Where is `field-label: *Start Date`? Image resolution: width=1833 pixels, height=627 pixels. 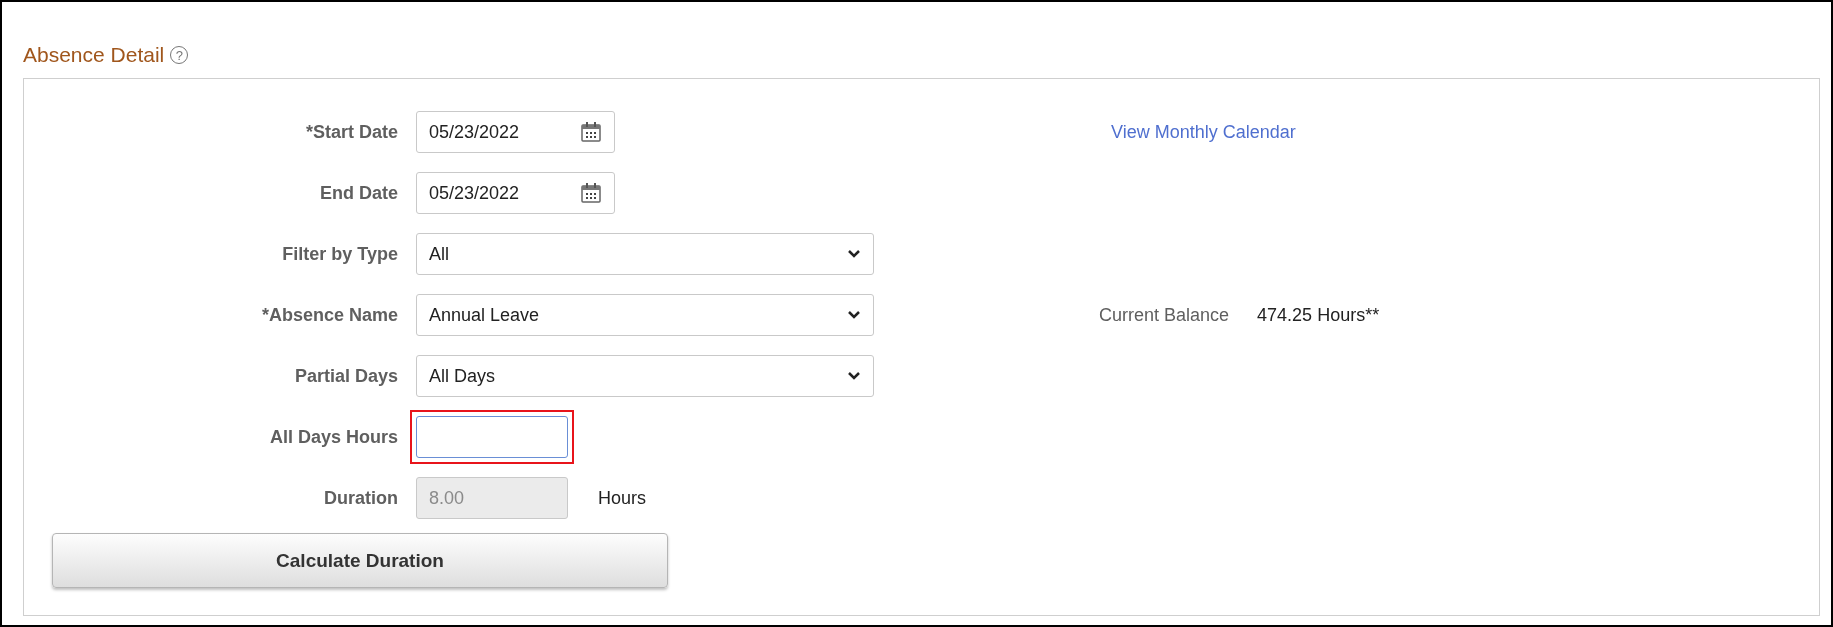
field-label: *Start Date is located at coordinates (351, 132).